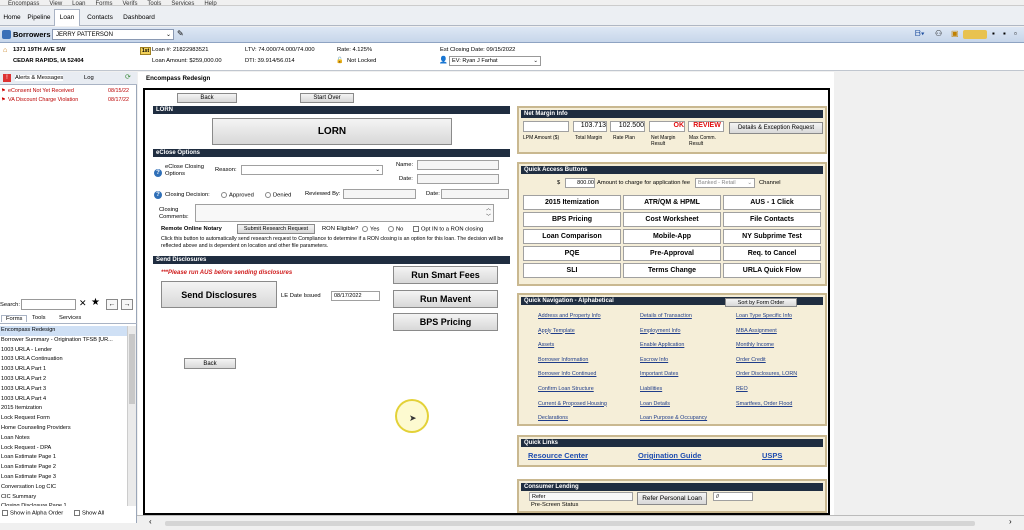  I want to click on quick-nav-link: Current & Proposed Housing, so click(572, 404).